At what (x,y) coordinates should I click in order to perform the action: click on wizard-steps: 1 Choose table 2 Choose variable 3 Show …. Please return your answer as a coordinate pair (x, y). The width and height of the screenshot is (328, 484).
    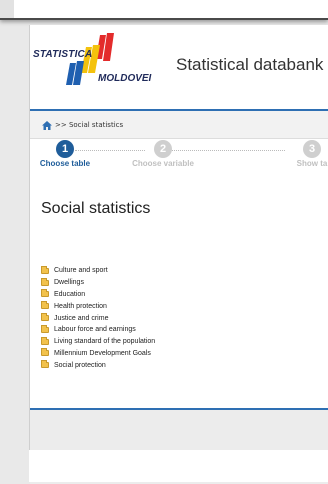
    Looking at the image, I should click on (179, 158).